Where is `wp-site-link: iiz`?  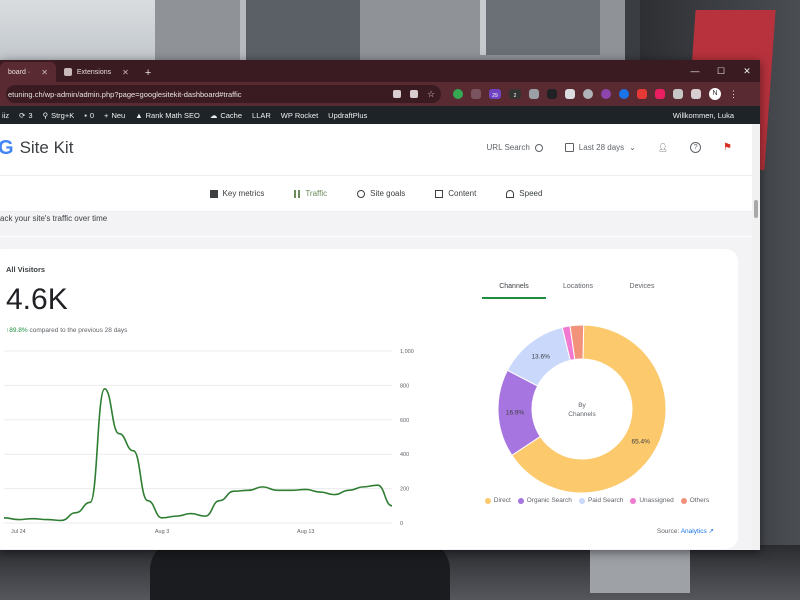
wp-site-link: iiz is located at coordinates (5, 115).